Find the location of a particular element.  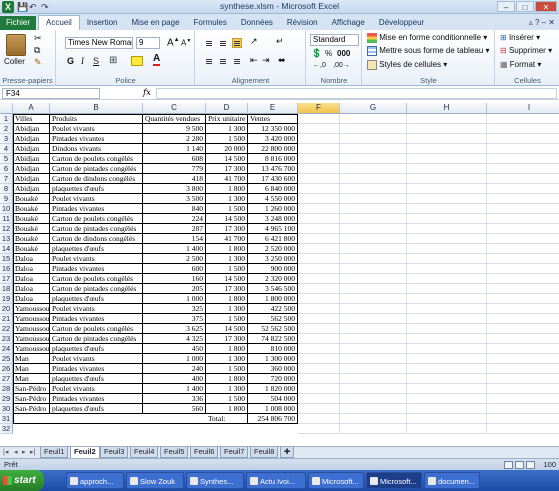

header-cell: Villes is located at coordinates (31, 119).